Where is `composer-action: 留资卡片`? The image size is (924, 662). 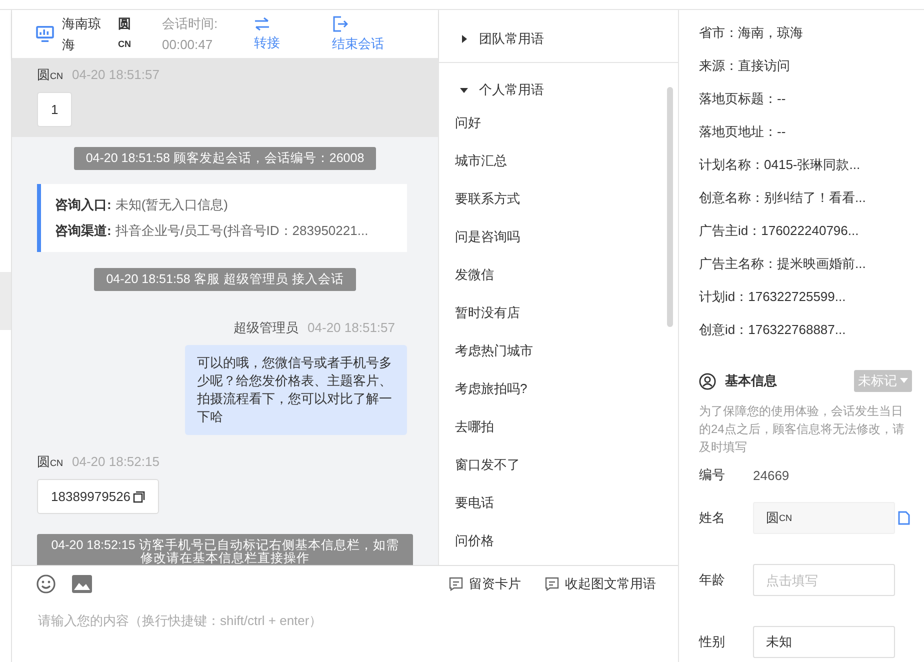 composer-action: 留资卡片 is located at coordinates (485, 584).